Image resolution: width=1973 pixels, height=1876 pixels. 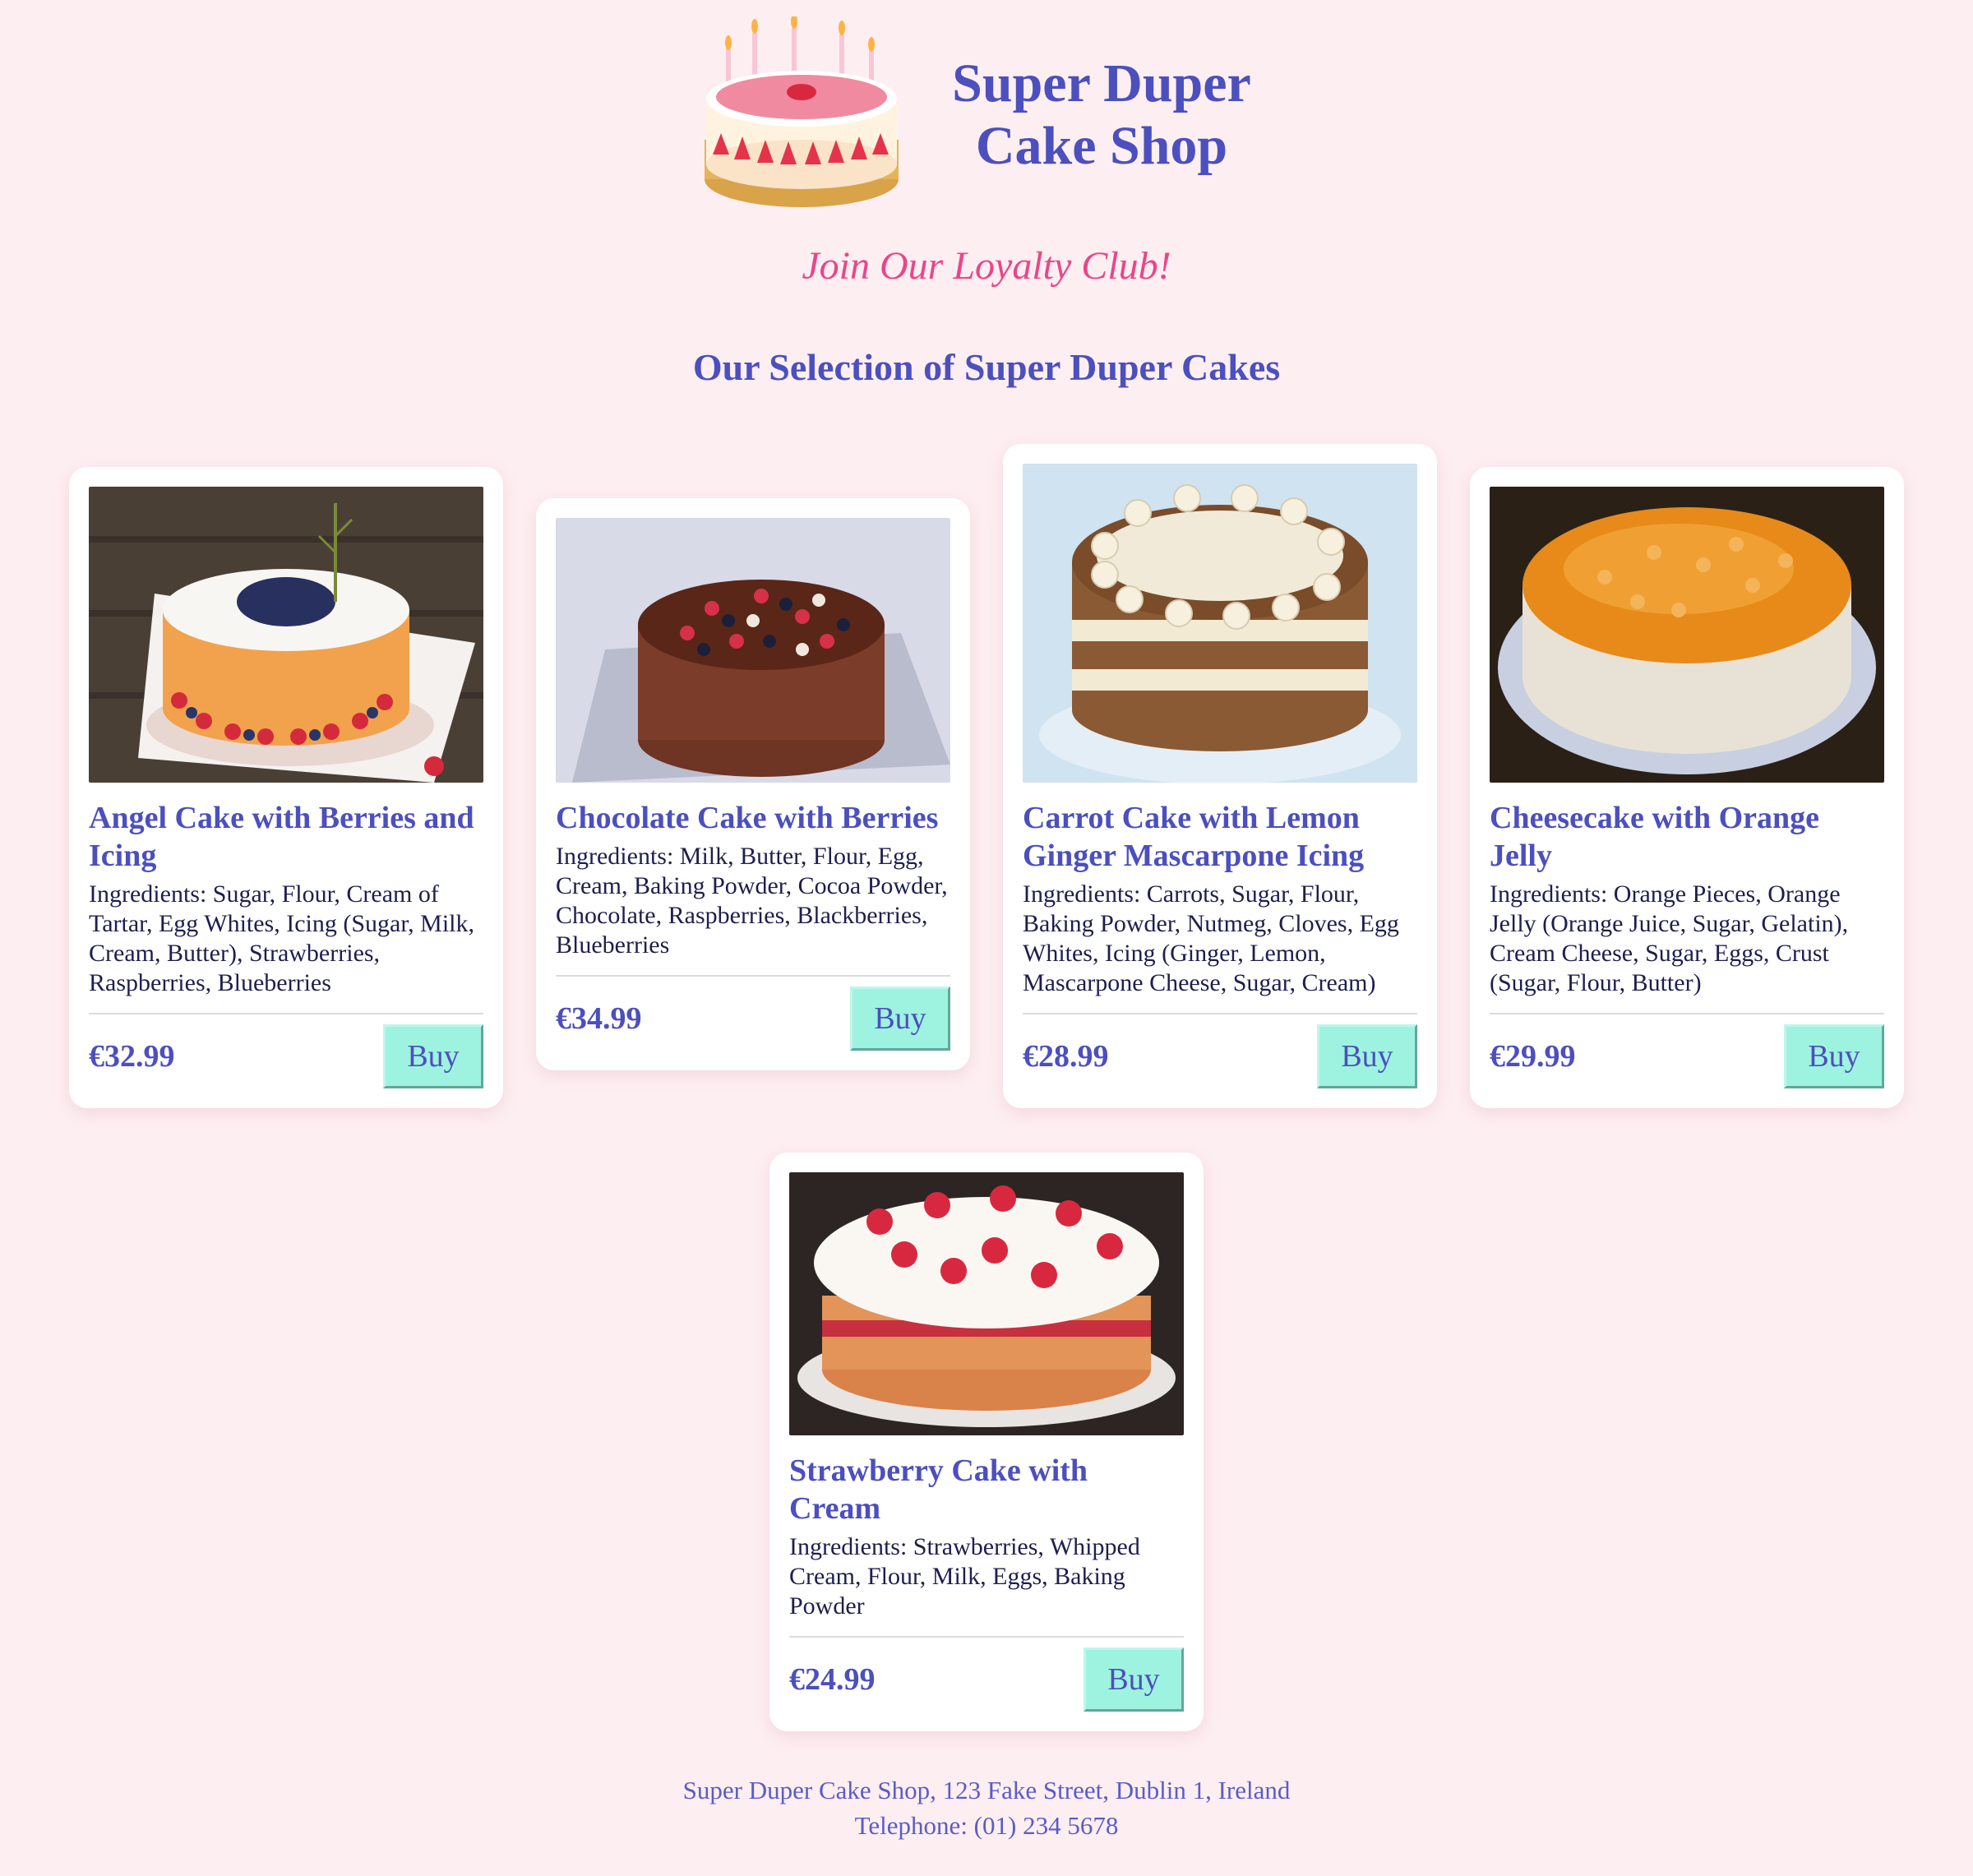 I want to click on card-footer: €29.99 Buy, so click(x=1687, y=1056).